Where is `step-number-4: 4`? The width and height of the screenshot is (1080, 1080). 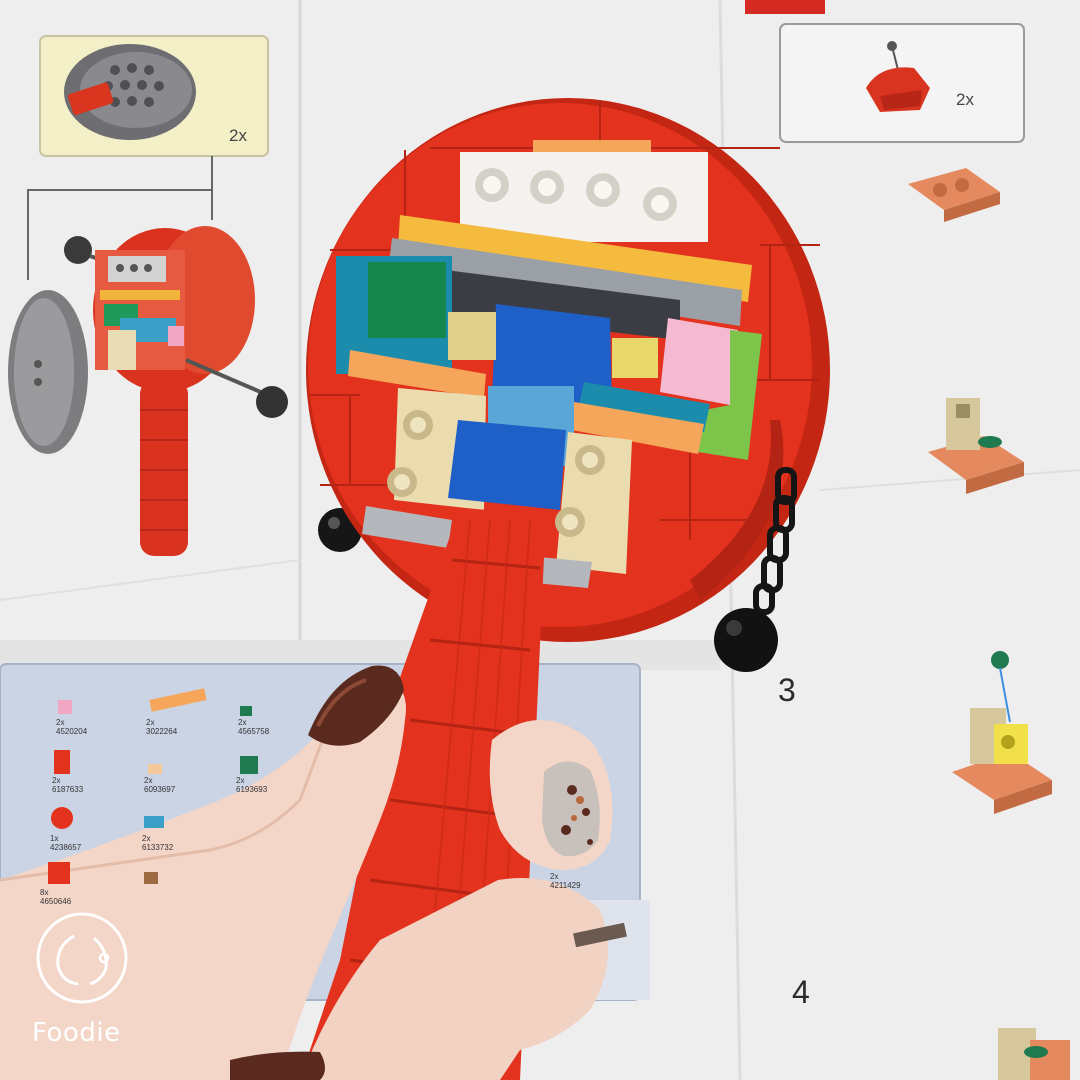 step-number-4: 4 is located at coordinates (801, 992).